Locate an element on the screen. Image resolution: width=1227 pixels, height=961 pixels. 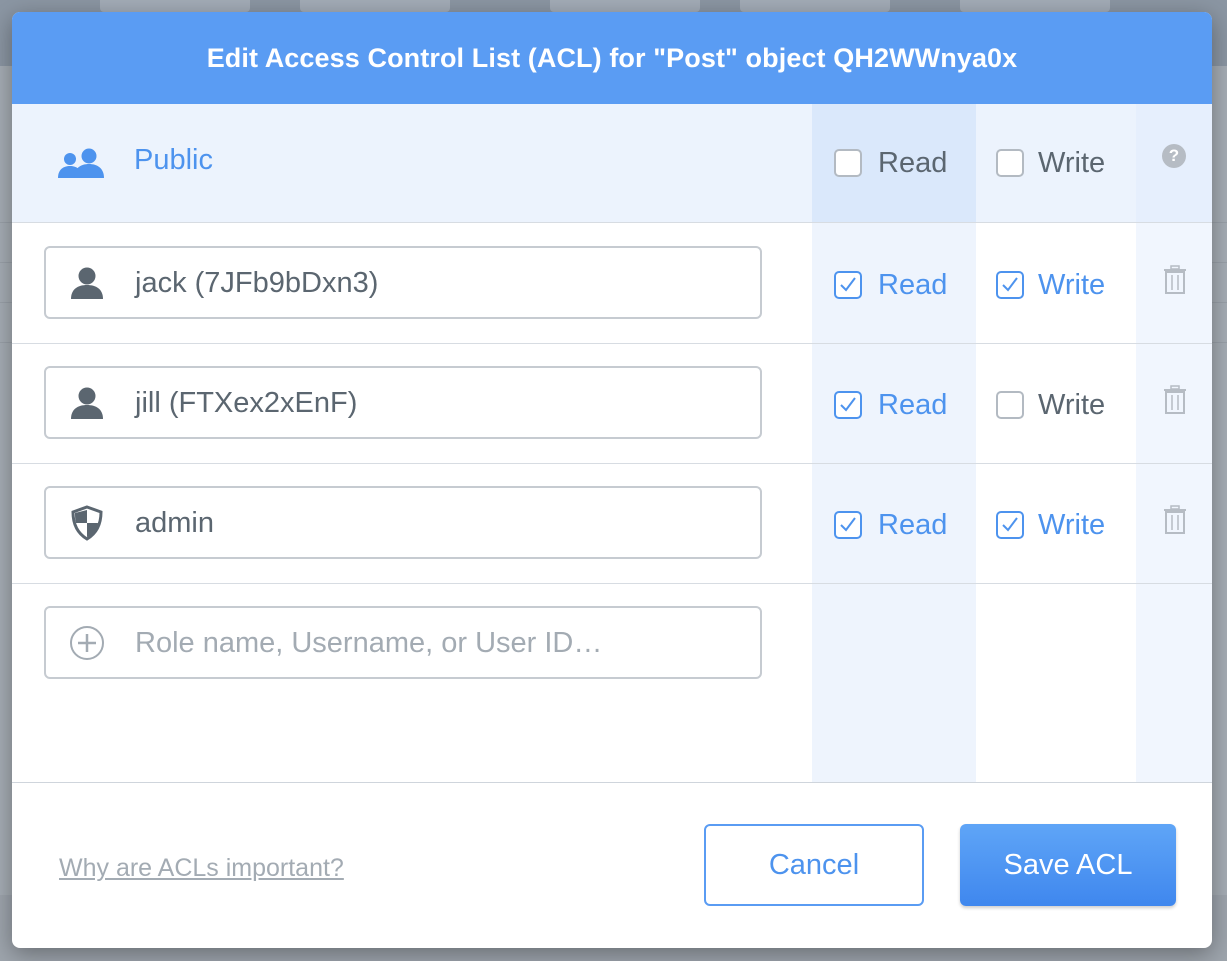
entry-field: admin is located at coordinates (403, 522).